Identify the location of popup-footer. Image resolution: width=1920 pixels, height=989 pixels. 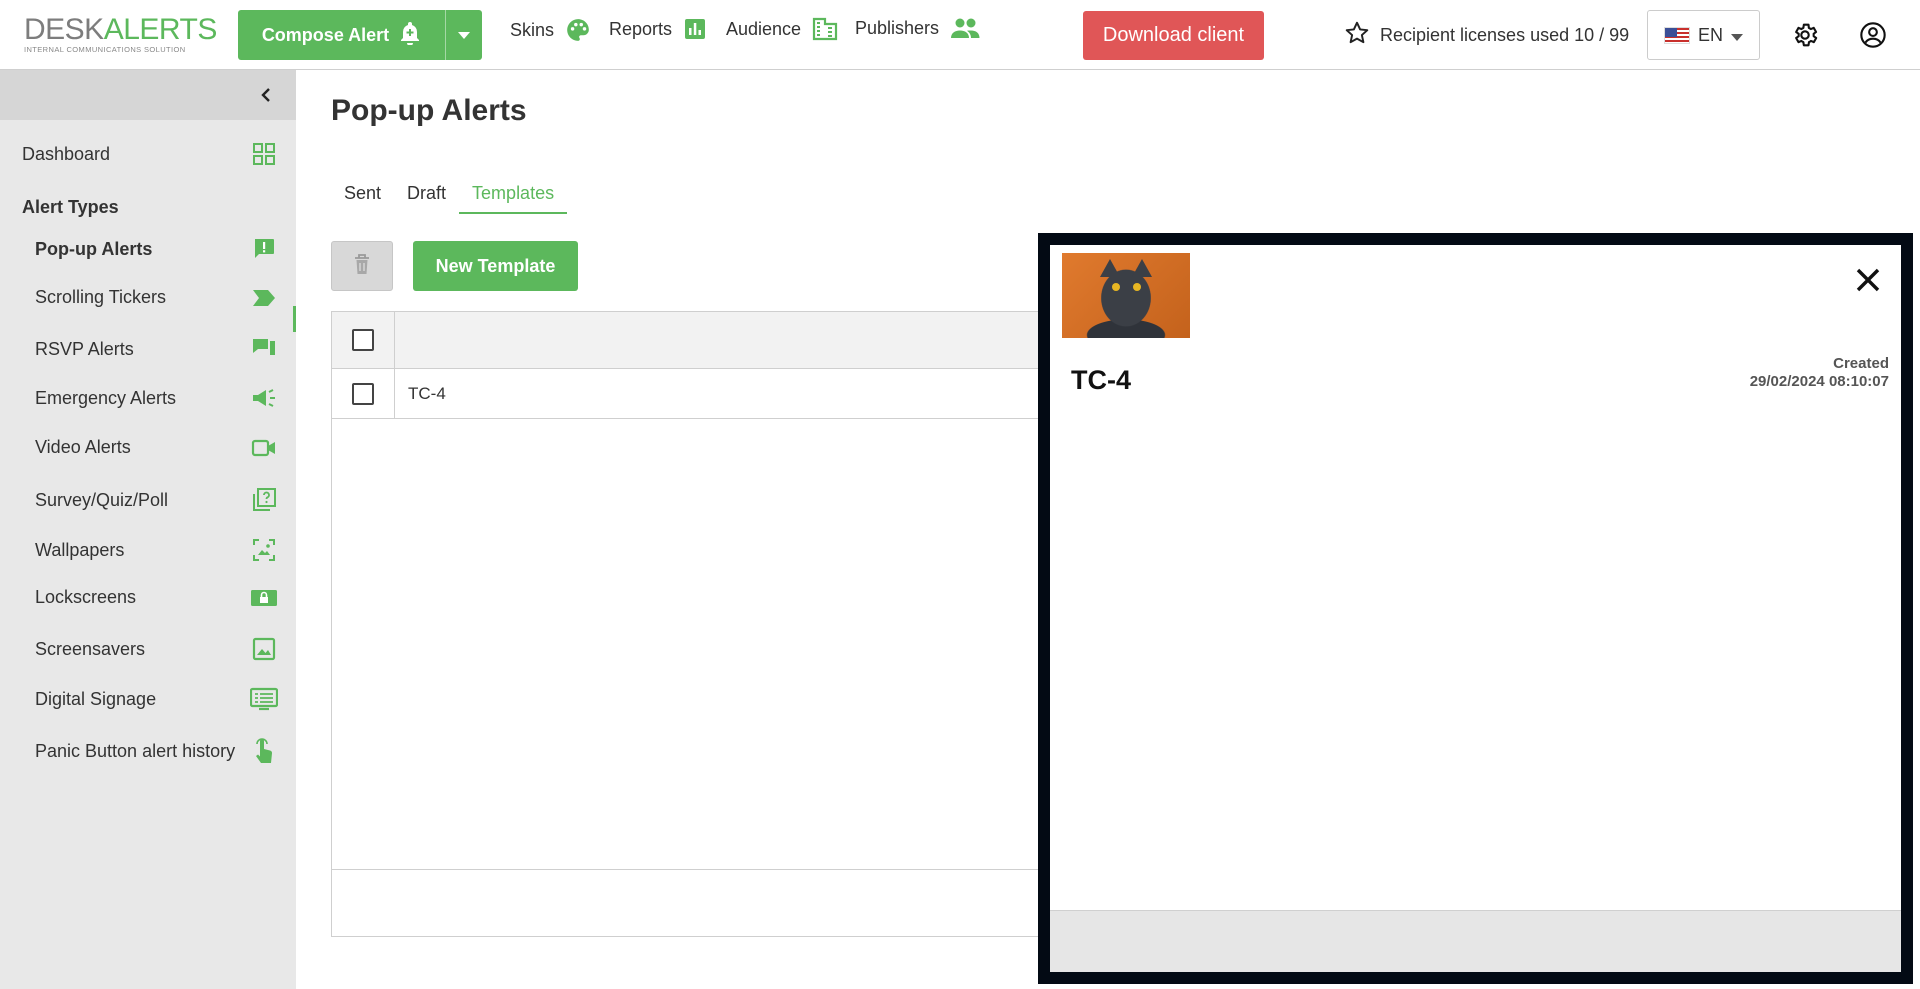
(1475, 941).